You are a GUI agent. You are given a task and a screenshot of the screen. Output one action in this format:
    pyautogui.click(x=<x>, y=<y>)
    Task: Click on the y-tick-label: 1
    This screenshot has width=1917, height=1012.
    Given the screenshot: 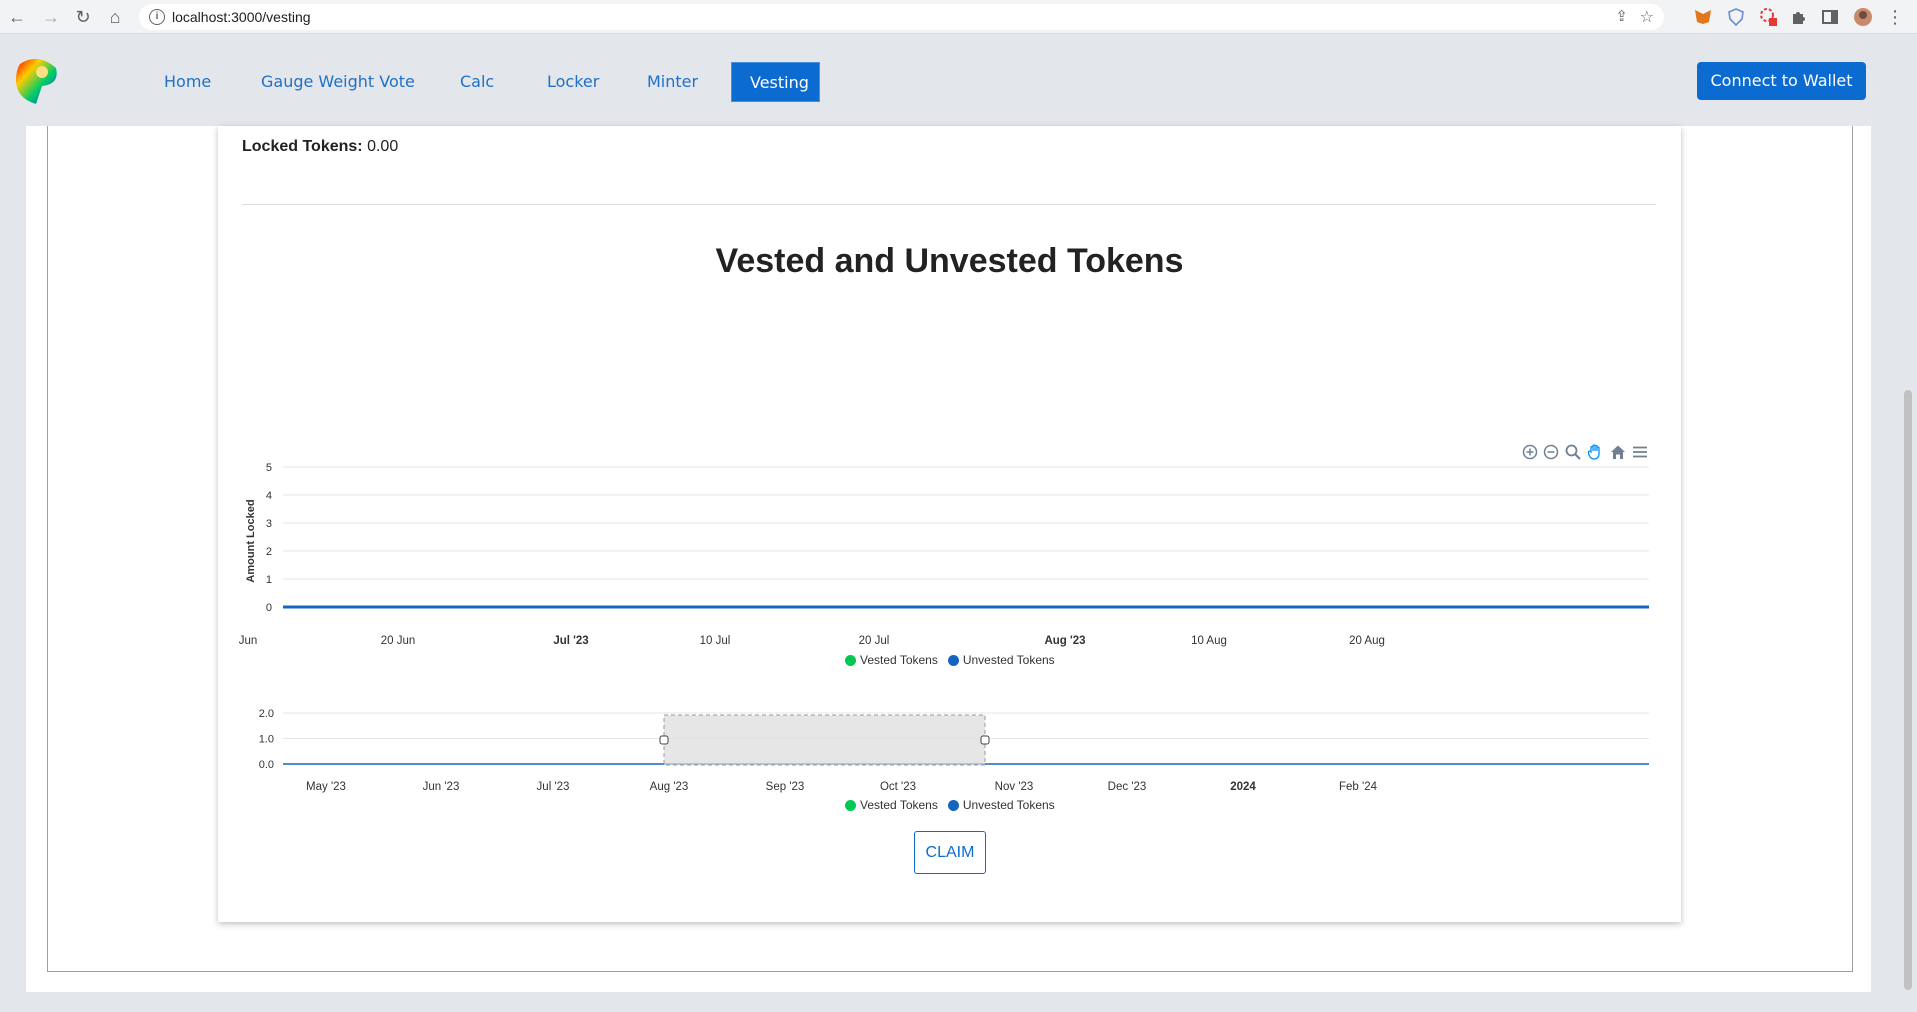 What is the action you would take?
    pyautogui.click(x=269, y=580)
    